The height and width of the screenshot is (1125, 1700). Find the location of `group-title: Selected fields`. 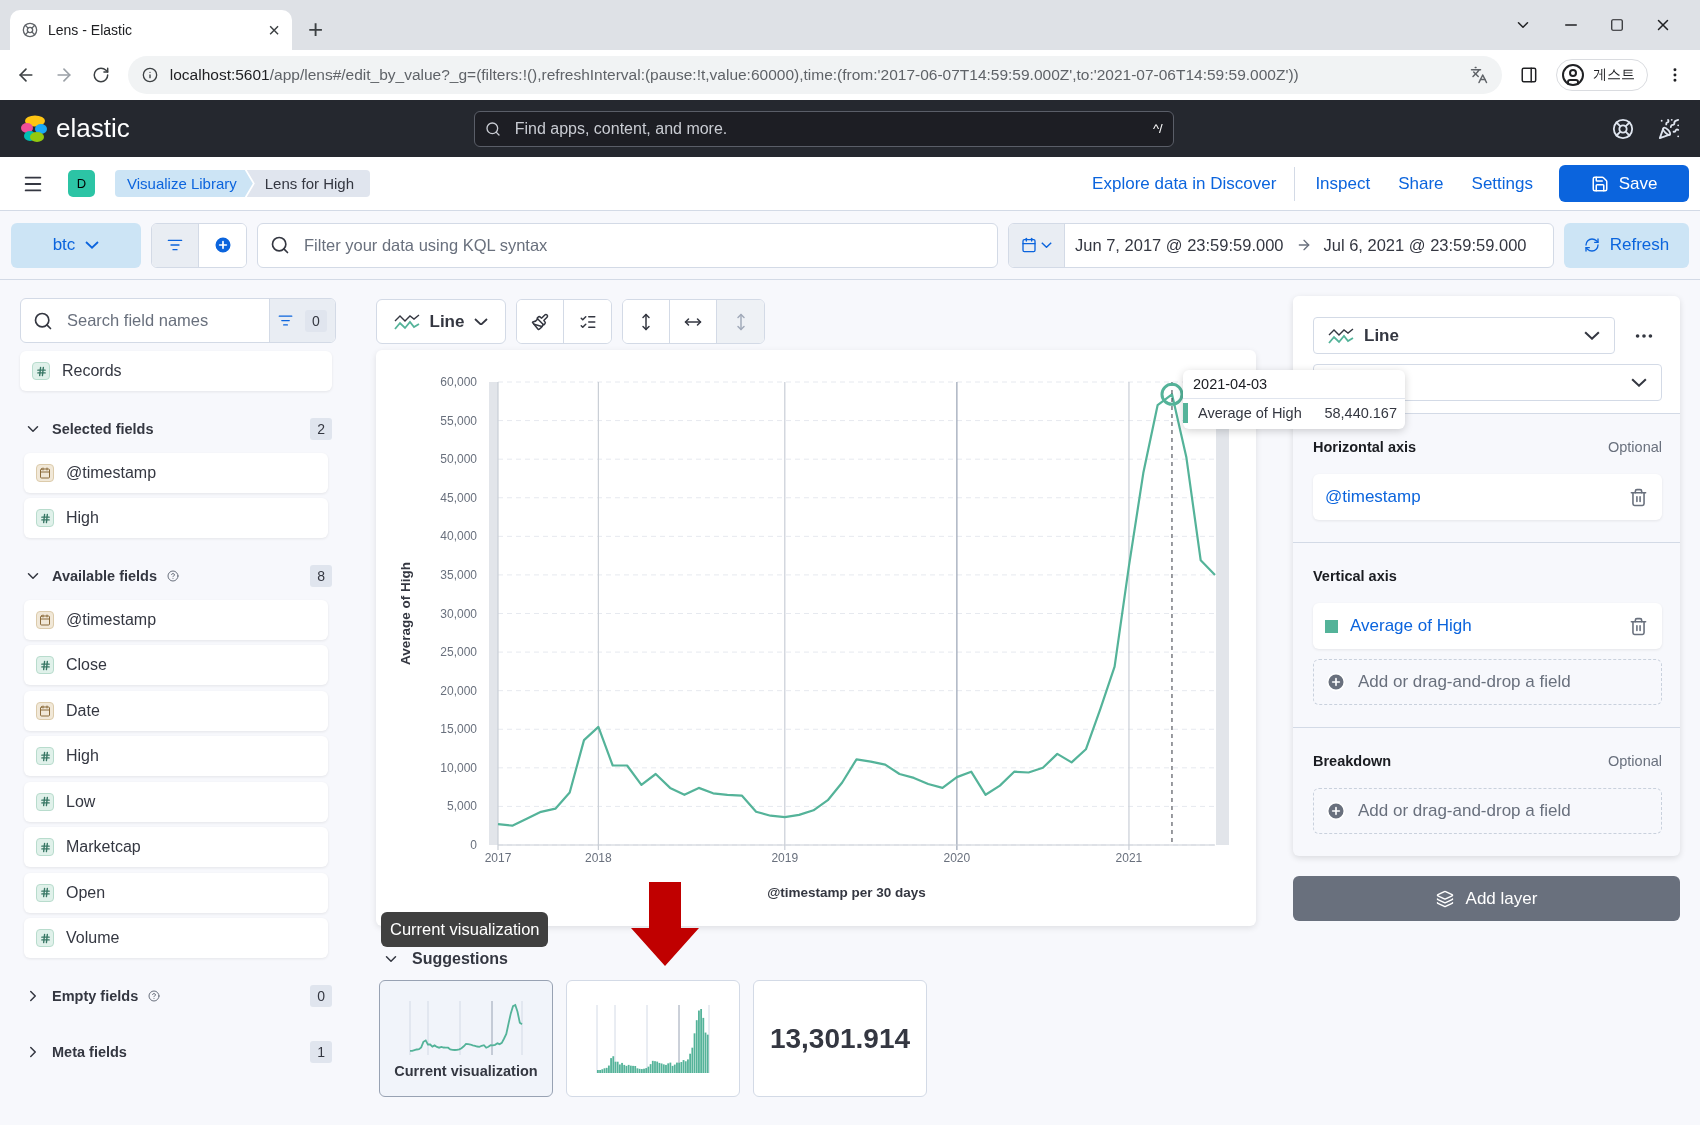

group-title: Selected fields is located at coordinates (103, 428).